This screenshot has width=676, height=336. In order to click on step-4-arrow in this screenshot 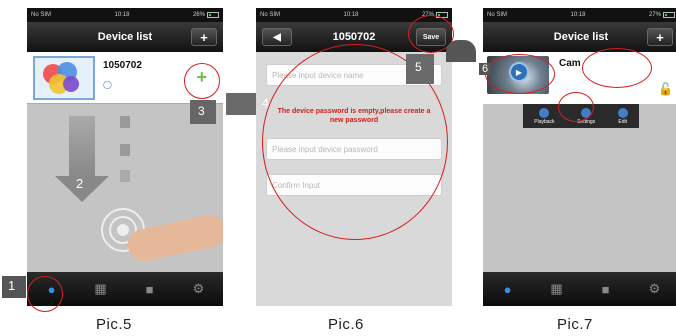, I will do `click(241, 104)`.